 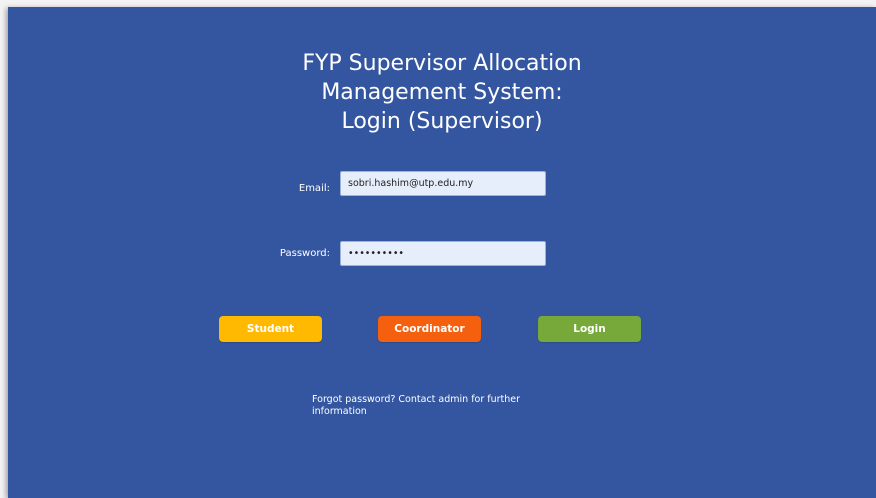 I want to click on password-field, so click(x=443, y=253).